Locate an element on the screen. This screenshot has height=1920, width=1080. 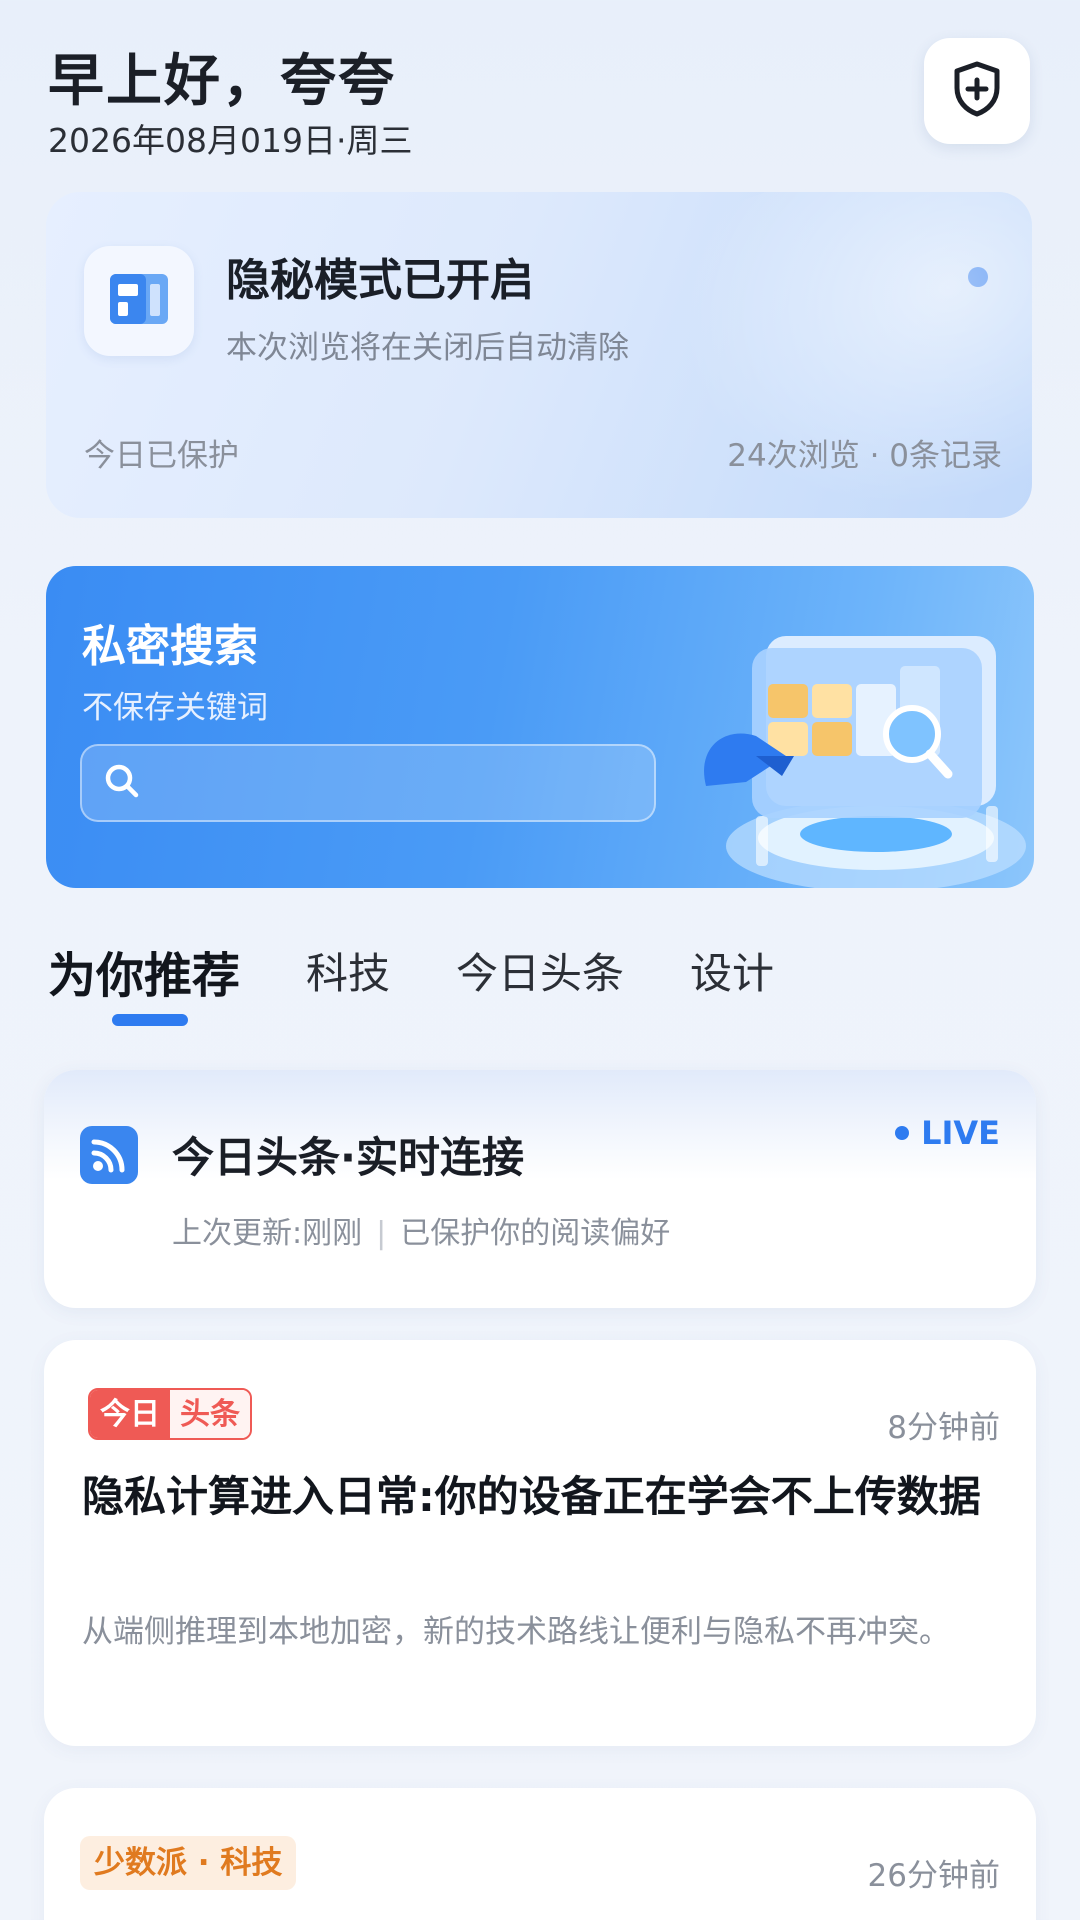
source-tag: 少数派 · 科技 is located at coordinates (188, 1863).